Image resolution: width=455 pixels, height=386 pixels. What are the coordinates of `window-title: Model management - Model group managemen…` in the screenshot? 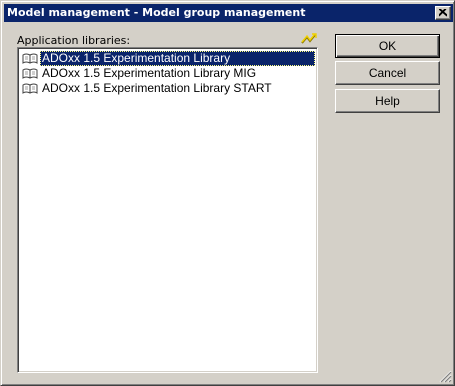 It's located at (156, 12).